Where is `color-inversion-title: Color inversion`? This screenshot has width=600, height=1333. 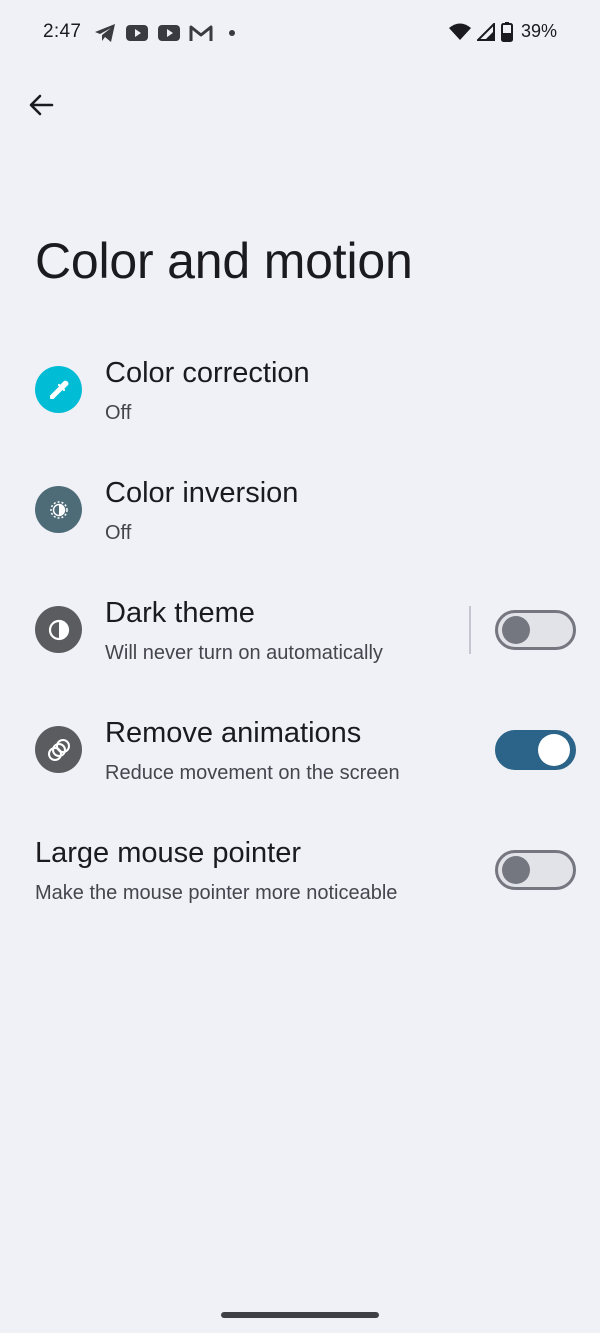 color-inversion-title: Color inversion is located at coordinates (202, 493).